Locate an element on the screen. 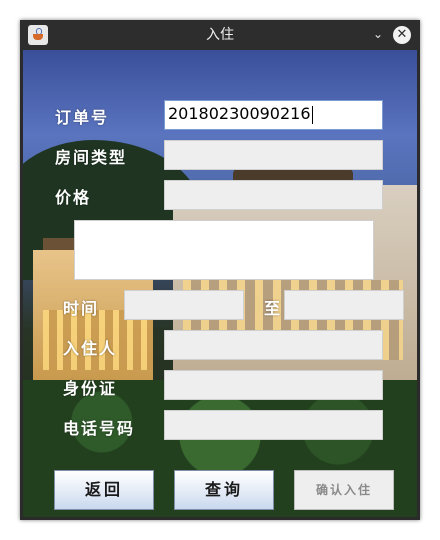  room-type-input is located at coordinates (273, 155).